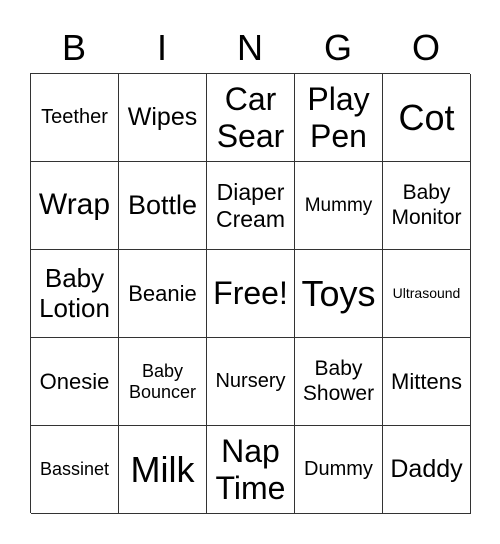 This screenshot has height=544, width=500. What do you see at coordinates (75, 118) in the screenshot?
I see `bingo-cell: Teether` at bounding box center [75, 118].